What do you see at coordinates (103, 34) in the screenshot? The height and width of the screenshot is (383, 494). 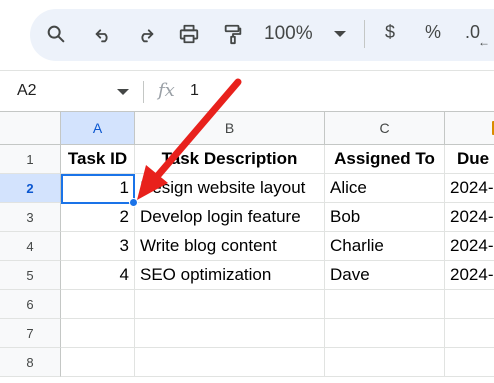 I see `undo-icon` at bounding box center [103, 34].